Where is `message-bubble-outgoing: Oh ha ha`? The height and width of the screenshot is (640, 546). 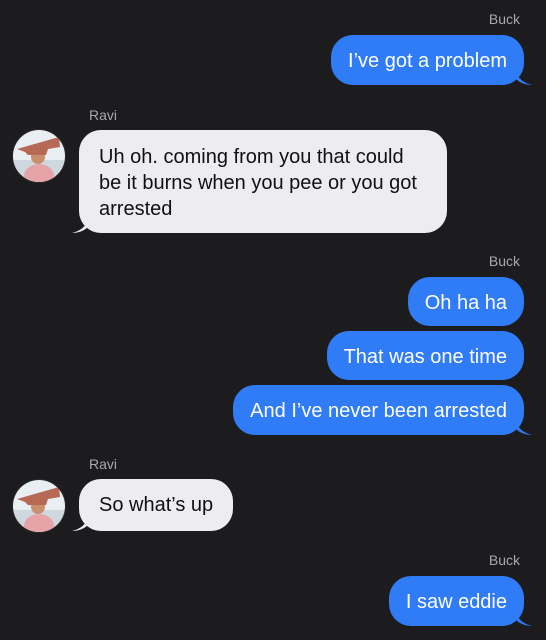 message-bubble-outgoing: Oh ha ha is located at coordinates (465, 301).